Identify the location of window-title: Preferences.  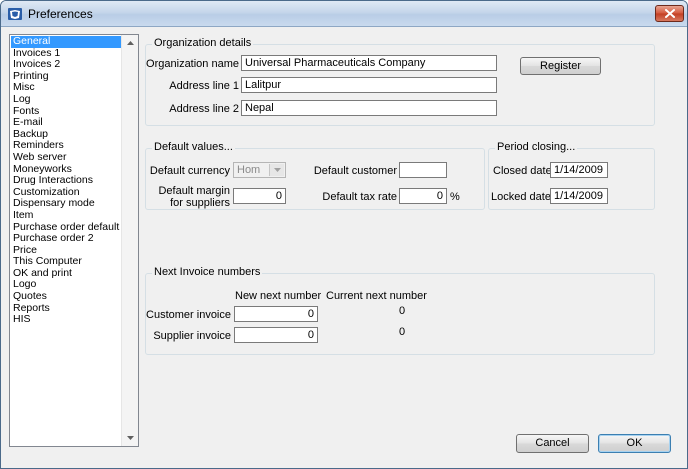
(60, 14).